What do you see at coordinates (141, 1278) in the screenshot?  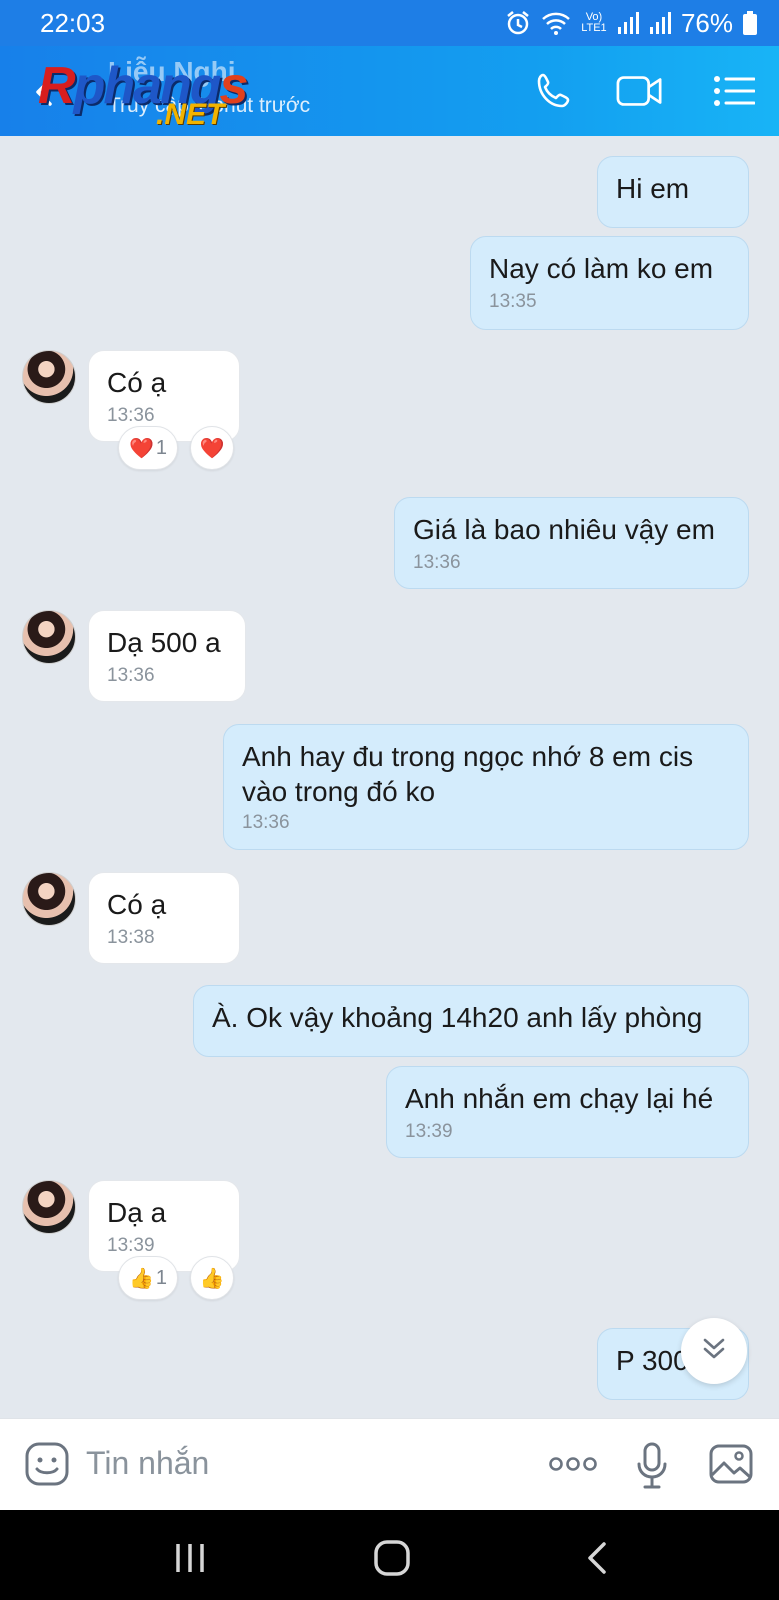 I see `thumbs-up-reaction-icon: 👍` at bounding box center [141, 1278].